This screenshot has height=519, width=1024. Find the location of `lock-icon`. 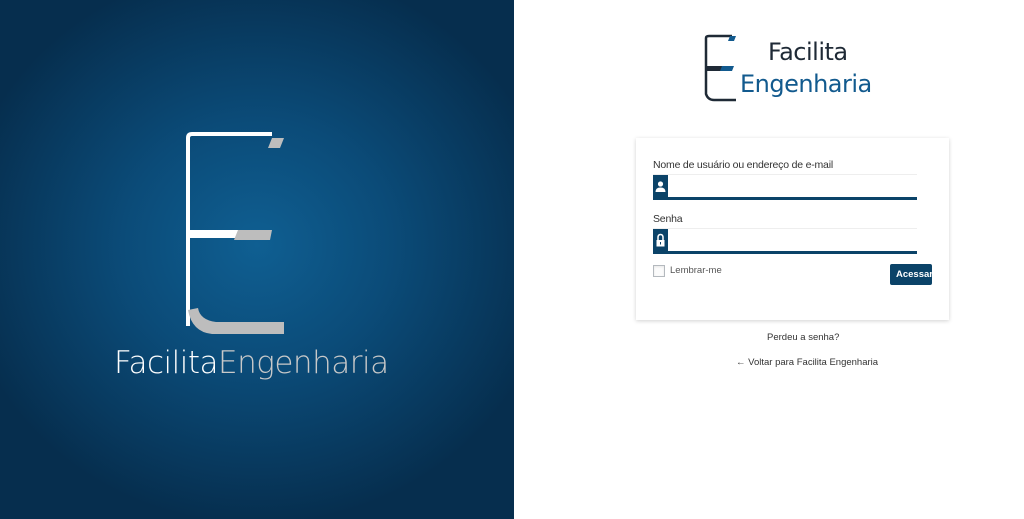

lock-icon is located at coordinates (660, 240).